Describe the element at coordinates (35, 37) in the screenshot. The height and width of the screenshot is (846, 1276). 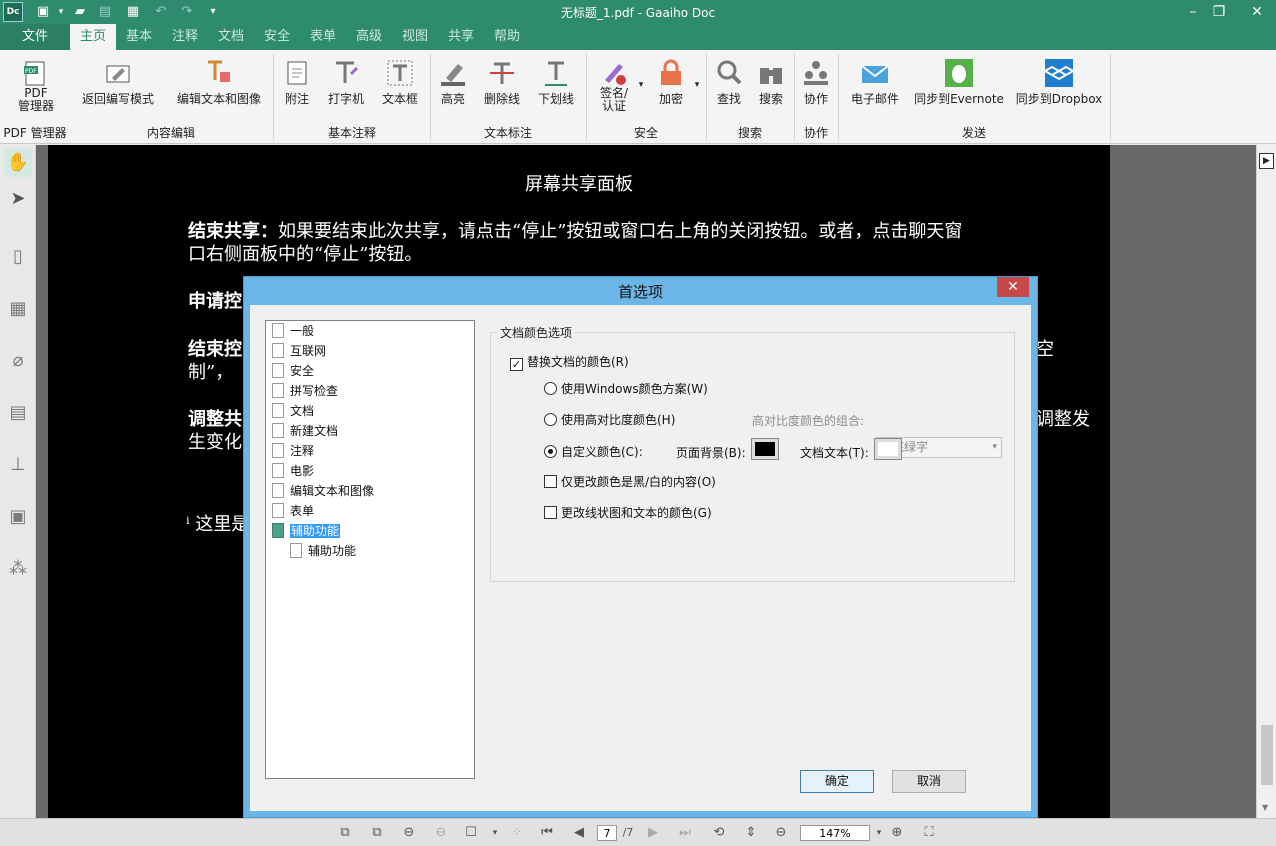
I see `tab-file: 文件` at that location.